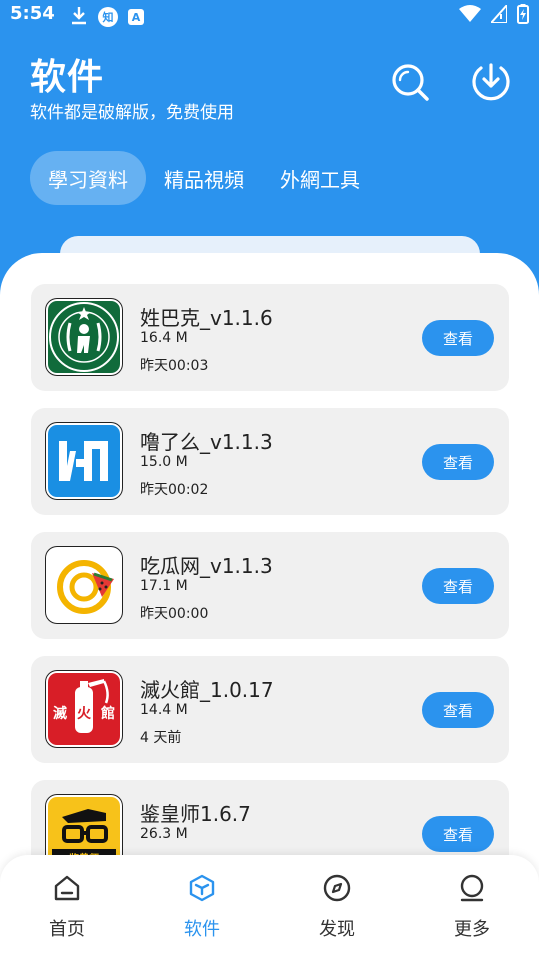 The width and height of the screenshot is (539, 953). I want to click on cellular-icon, so click(498, 14).